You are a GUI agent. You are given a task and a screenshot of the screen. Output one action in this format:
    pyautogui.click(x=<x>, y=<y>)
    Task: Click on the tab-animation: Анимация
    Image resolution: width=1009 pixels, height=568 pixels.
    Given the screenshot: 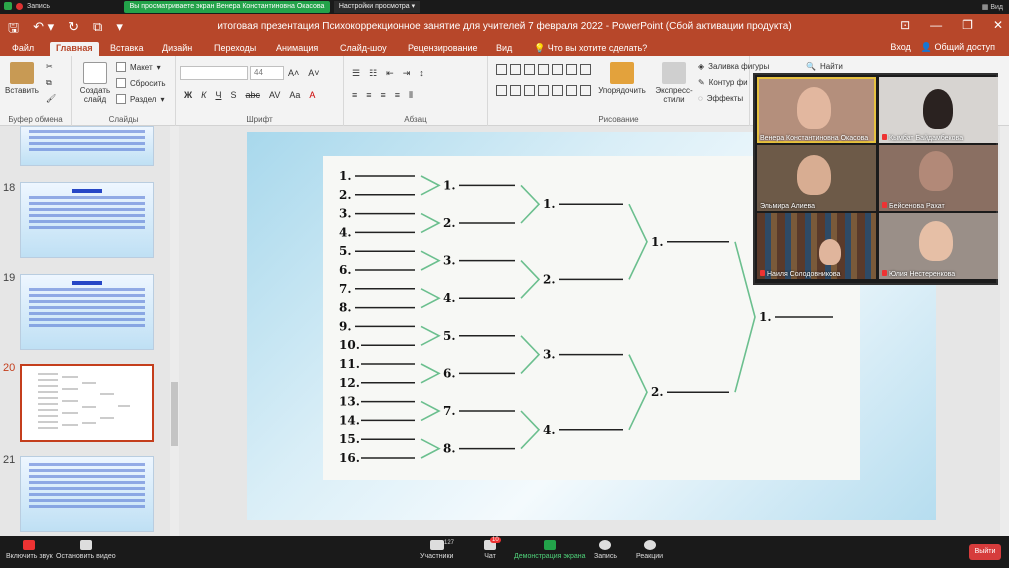 What is the action you would take?
    pyautogui.click(x=297, y=49)
    